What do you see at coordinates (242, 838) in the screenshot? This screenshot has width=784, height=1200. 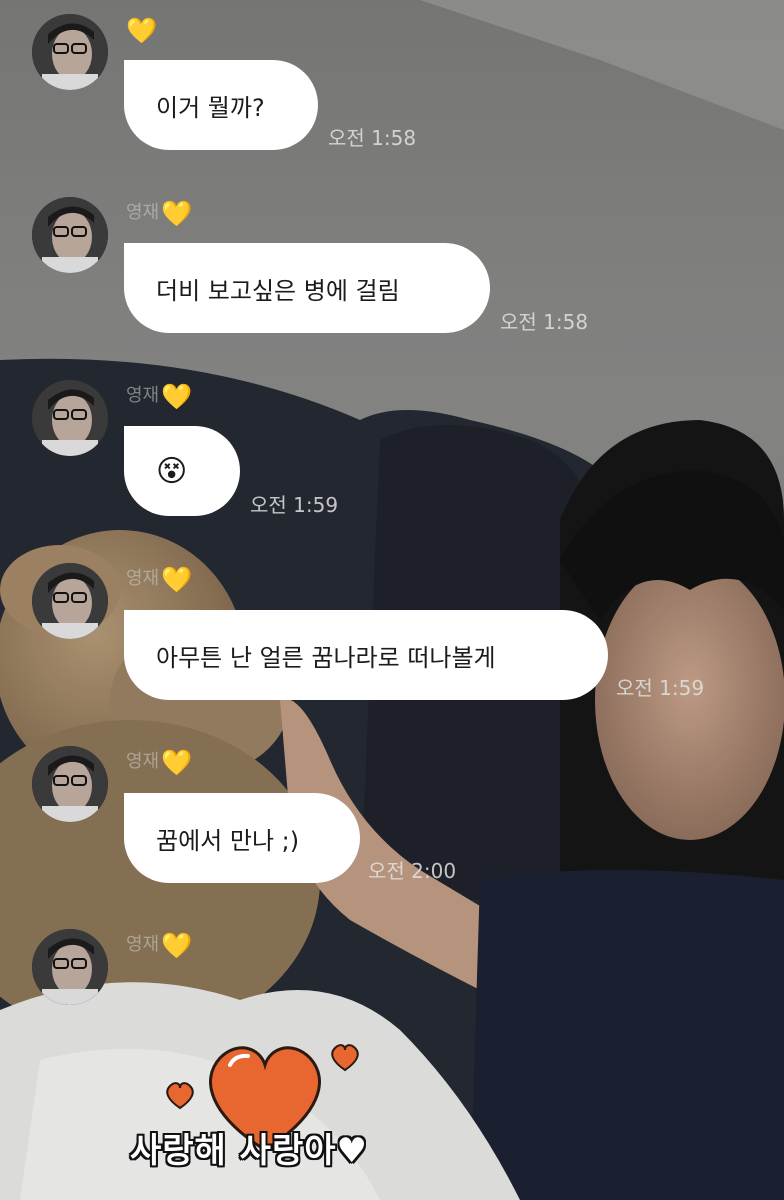 I see `message-bubble: 꿈에서 만나 ;)` at bounding box center [242, 838].